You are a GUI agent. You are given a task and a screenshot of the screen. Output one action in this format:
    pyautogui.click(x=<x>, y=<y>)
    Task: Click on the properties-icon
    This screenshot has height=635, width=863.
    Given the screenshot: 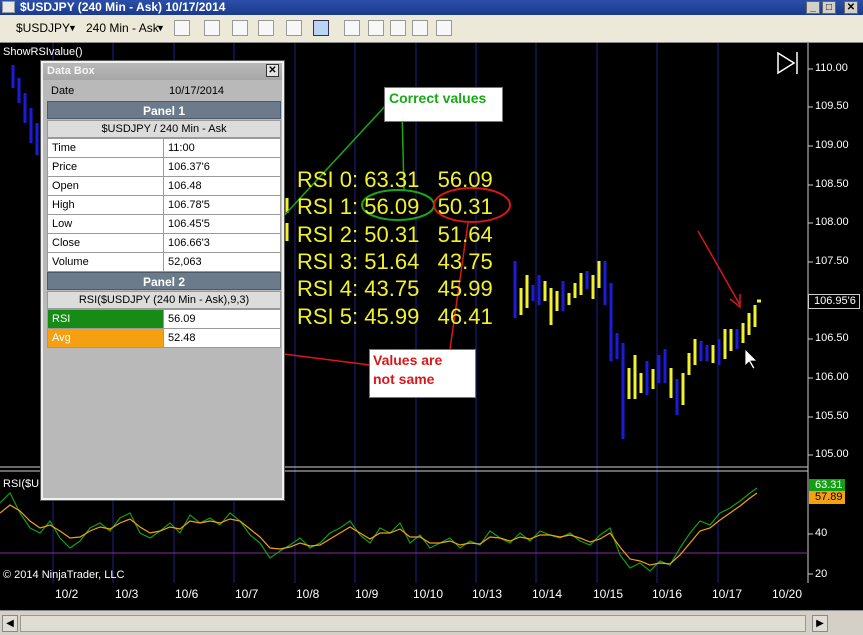 What is the action you would take?
    pyautogui.click(x=352, y=28)
    